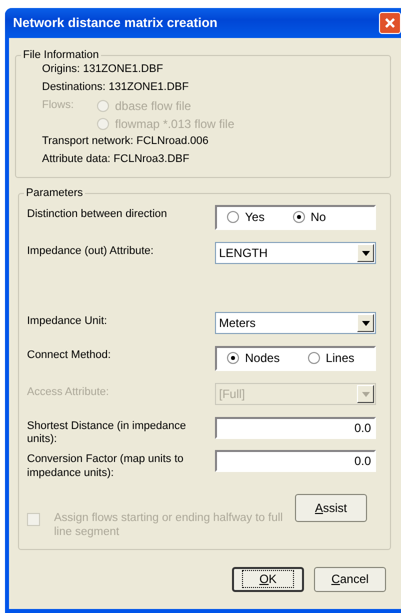  Describe the element at coordinates (318, 217) in the screenshot. I see `radio-label: No` at that location.